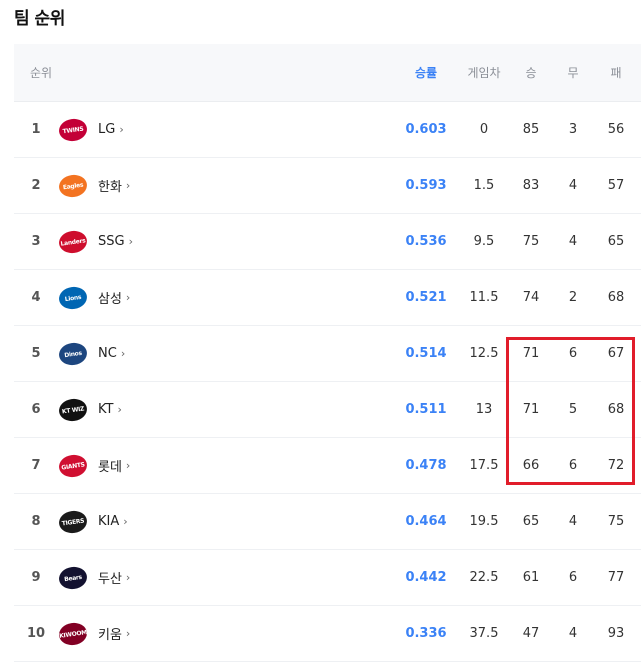 This screenshot has height=662, width=641. I want to click on team-logo-cell: GIANTS, so click(73, 465).